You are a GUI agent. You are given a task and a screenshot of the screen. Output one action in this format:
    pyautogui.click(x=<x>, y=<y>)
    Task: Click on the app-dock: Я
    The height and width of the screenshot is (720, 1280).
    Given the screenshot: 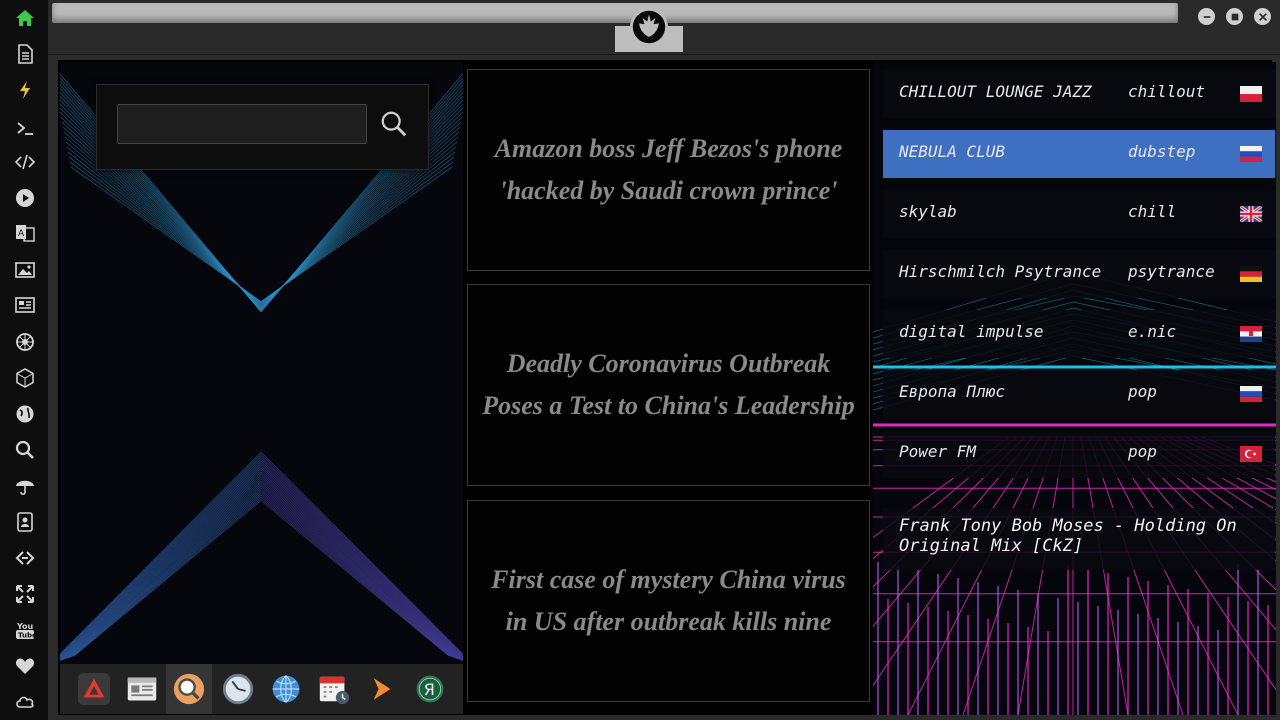 What is the action you would take?
    pyautogui.click(x=261, y=689)
    